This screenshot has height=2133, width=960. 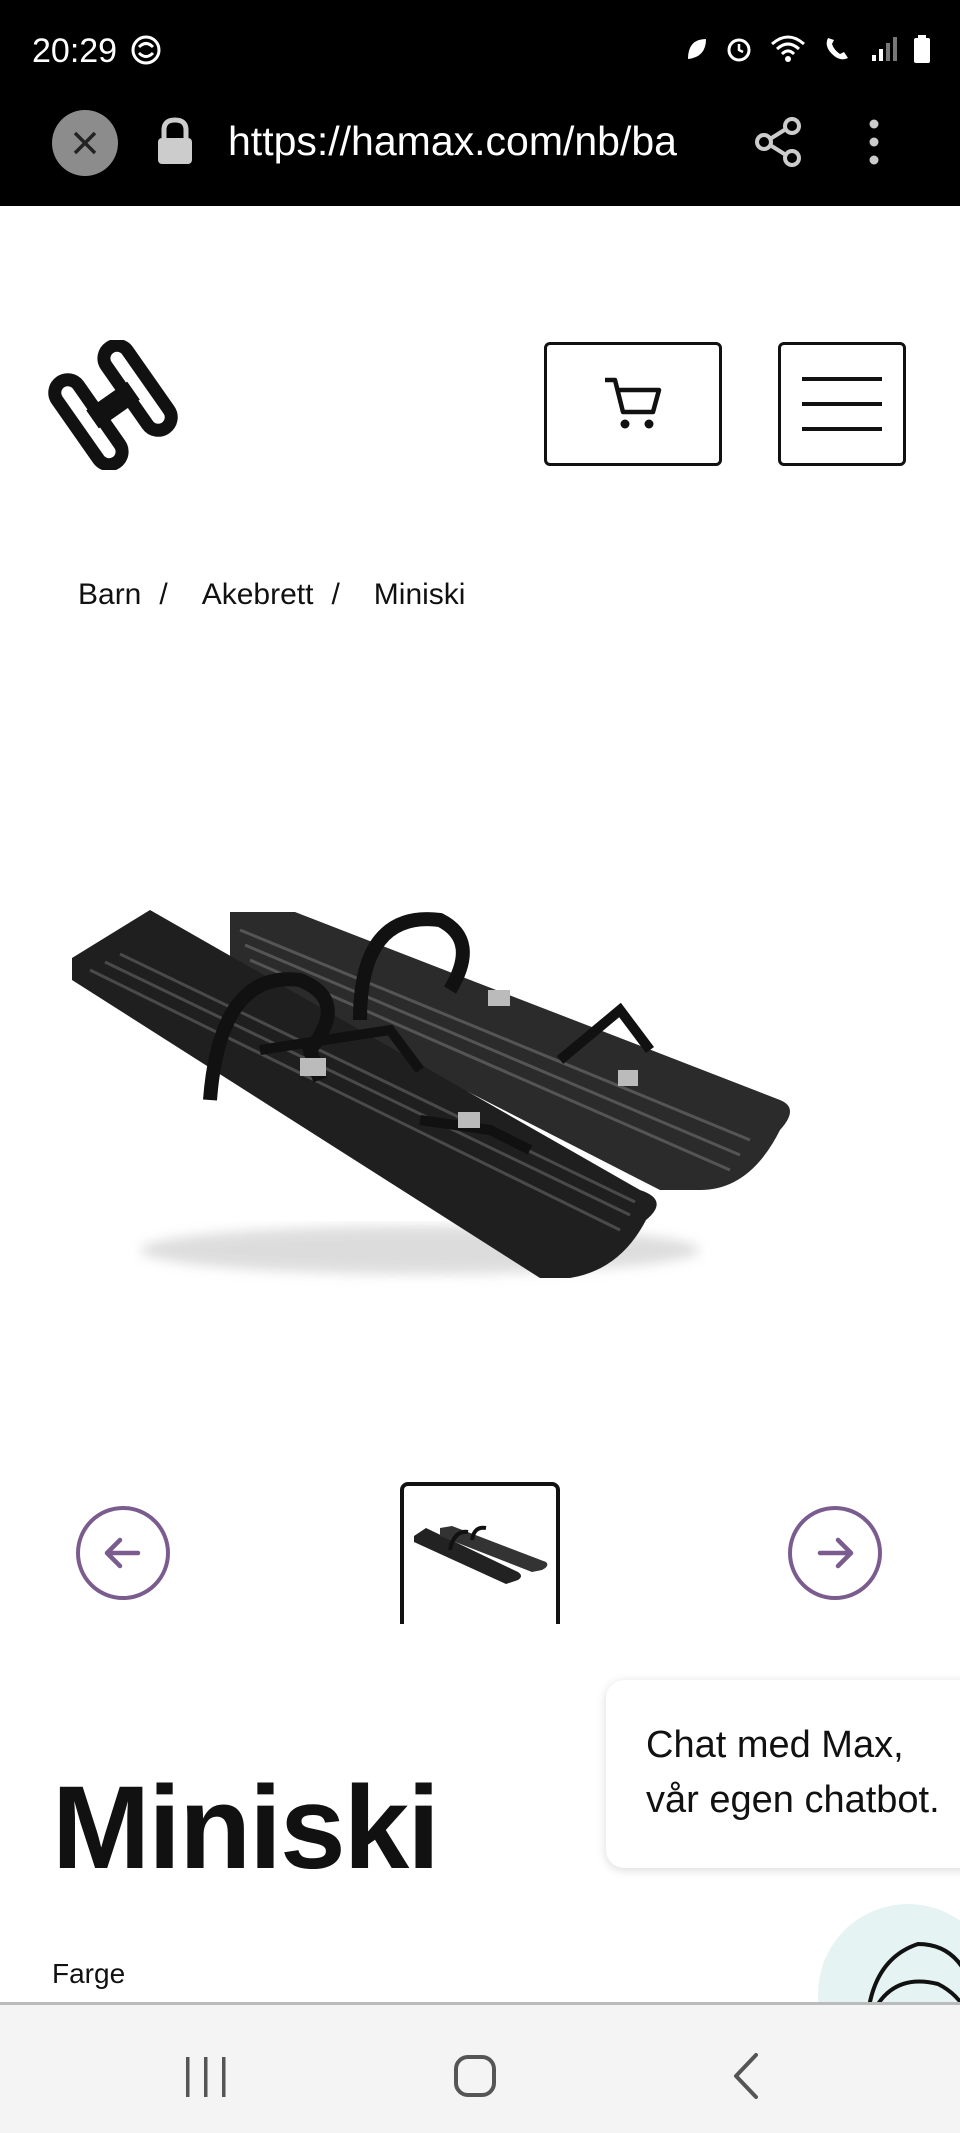 I want to click on signal-icon, so click(x=884, y=51).